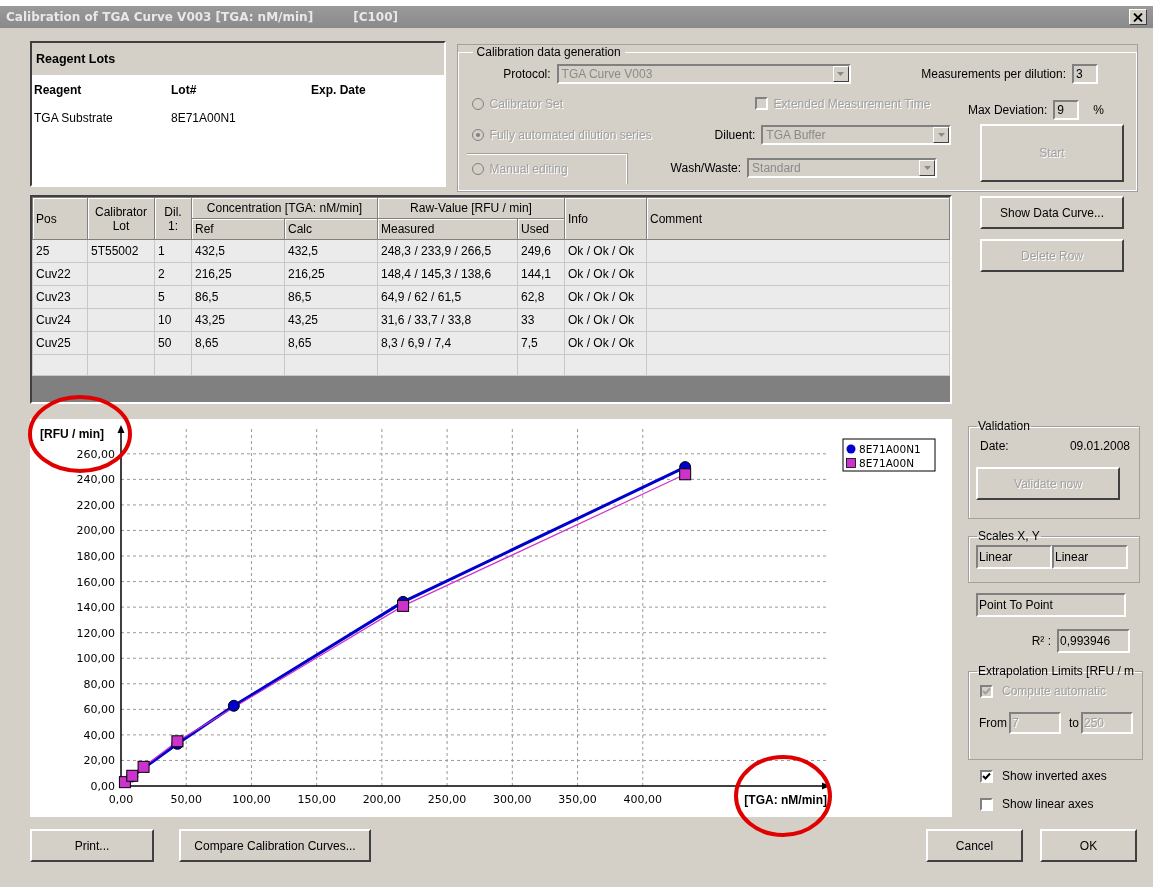  What do you see at coordinates (1066, 109) in the screenshot?
I see `max-deviation-field: 9` at bounding box center [1066, 109].